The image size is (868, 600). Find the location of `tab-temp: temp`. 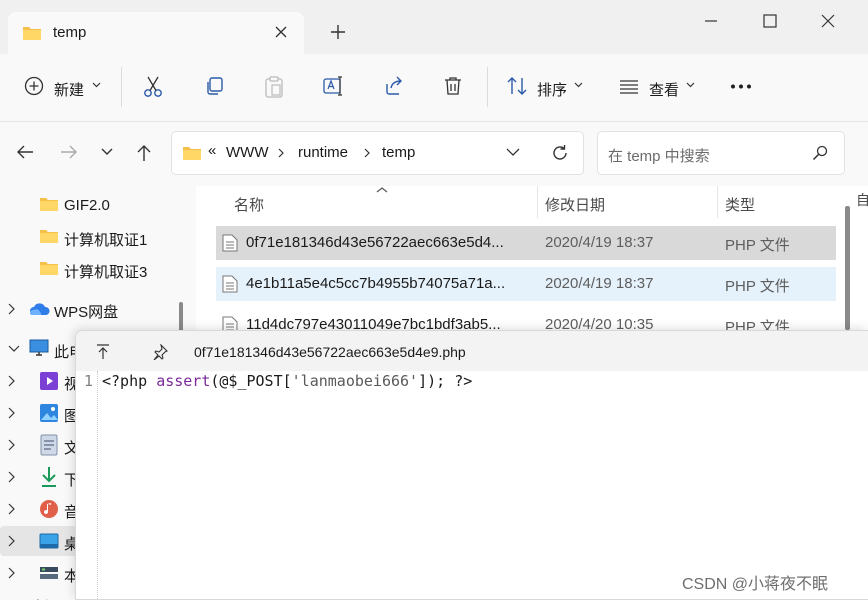

tab-temp: temp is located at coordinates (156, 33).